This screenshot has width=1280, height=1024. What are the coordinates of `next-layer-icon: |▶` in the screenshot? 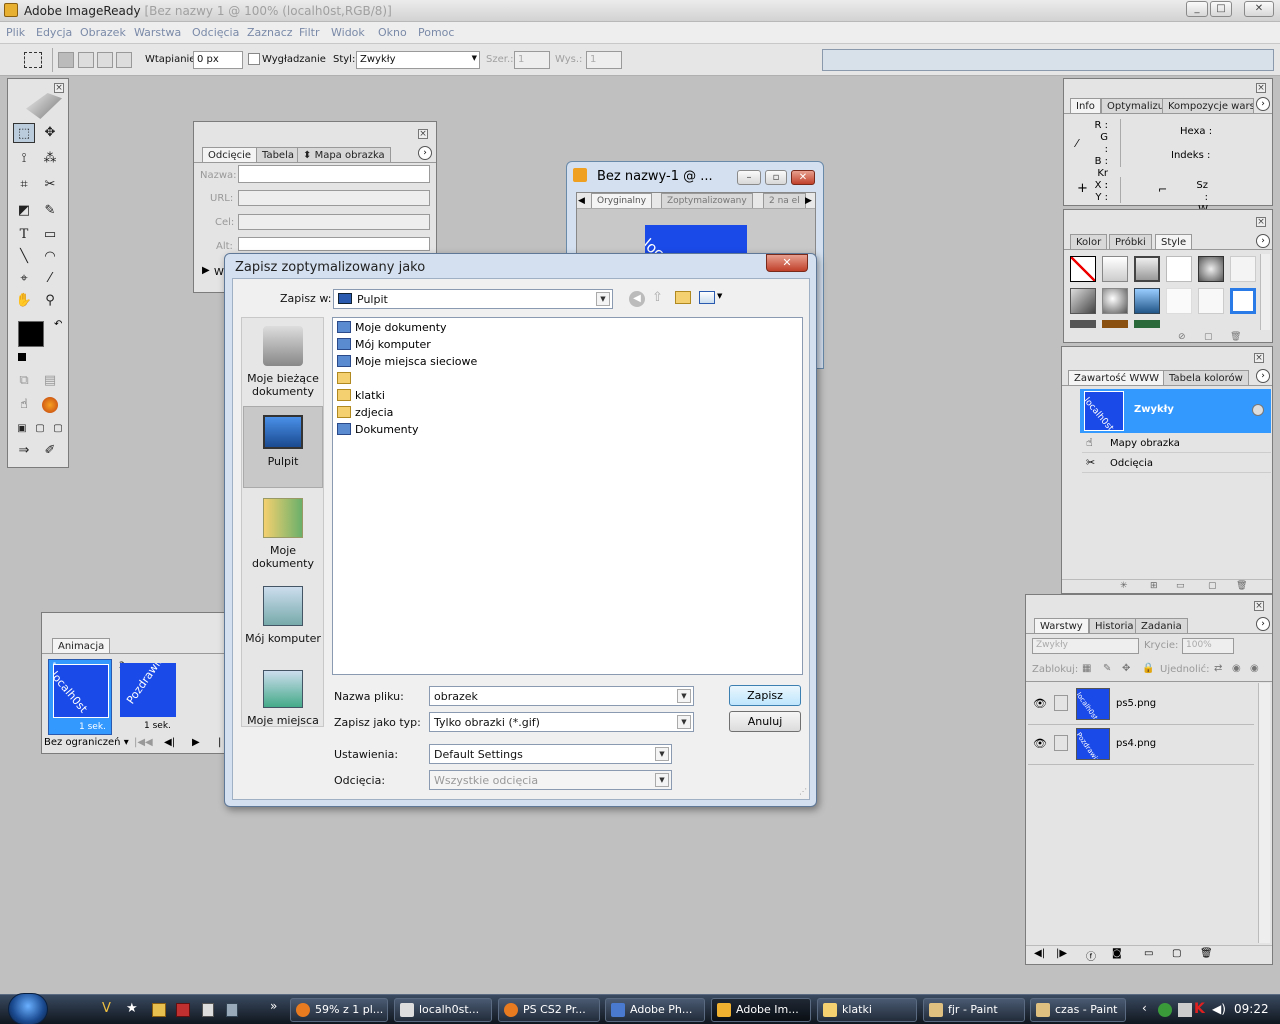 It's located at (1061, 953).